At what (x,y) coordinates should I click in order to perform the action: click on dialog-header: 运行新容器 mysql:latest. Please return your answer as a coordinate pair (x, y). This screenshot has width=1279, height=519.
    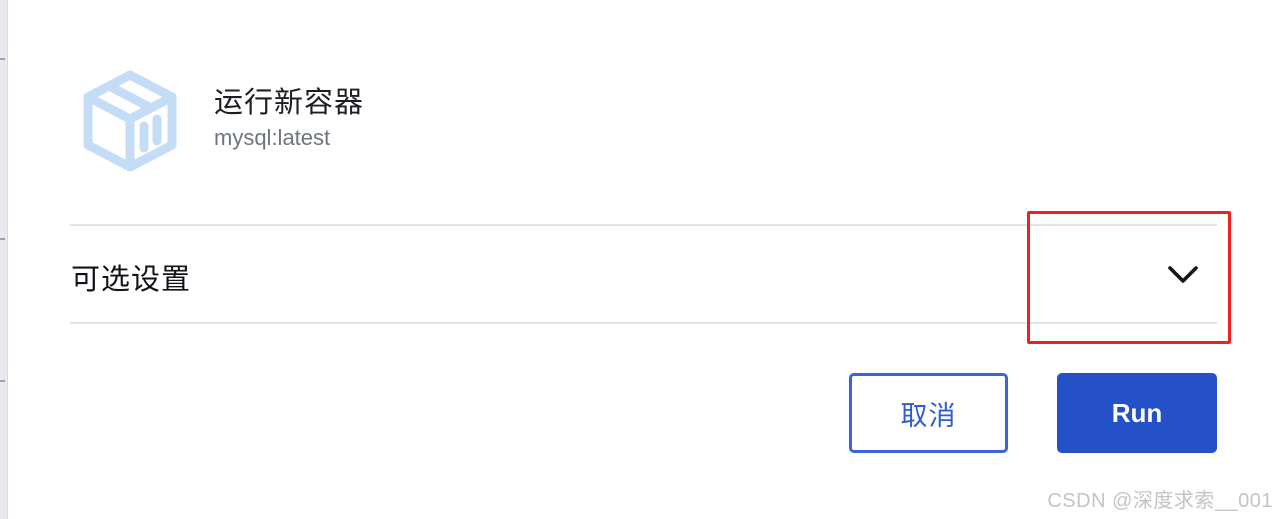
    Looking at the image, I should click on (222, 121).